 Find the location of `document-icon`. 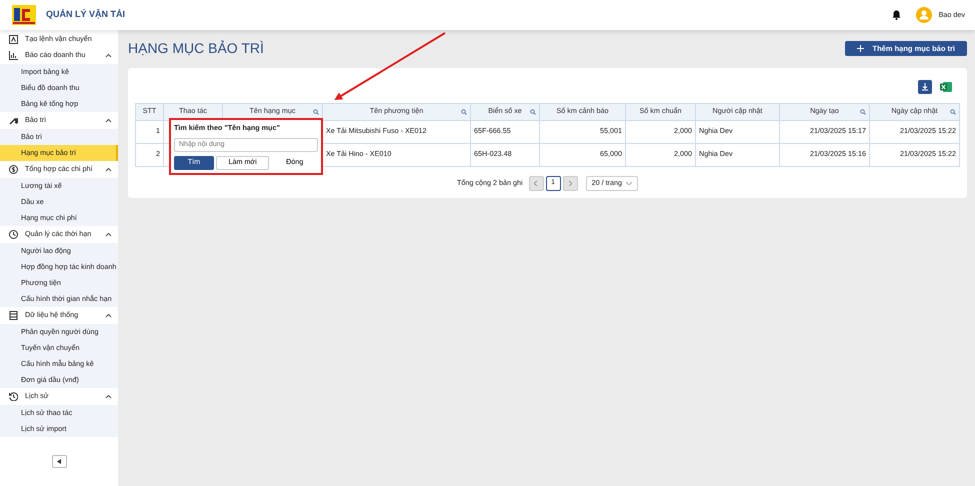

document-icon is located at coordinates (13, 39).